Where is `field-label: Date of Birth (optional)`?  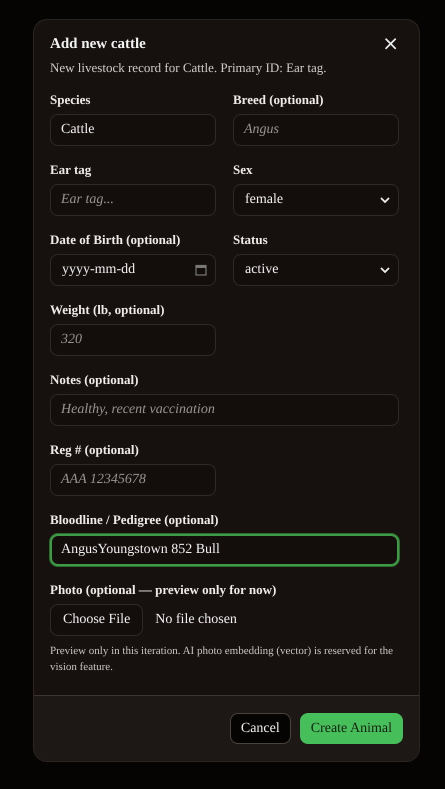 field-label: Date of Birth (optional) is located at coordinates (116, 240).